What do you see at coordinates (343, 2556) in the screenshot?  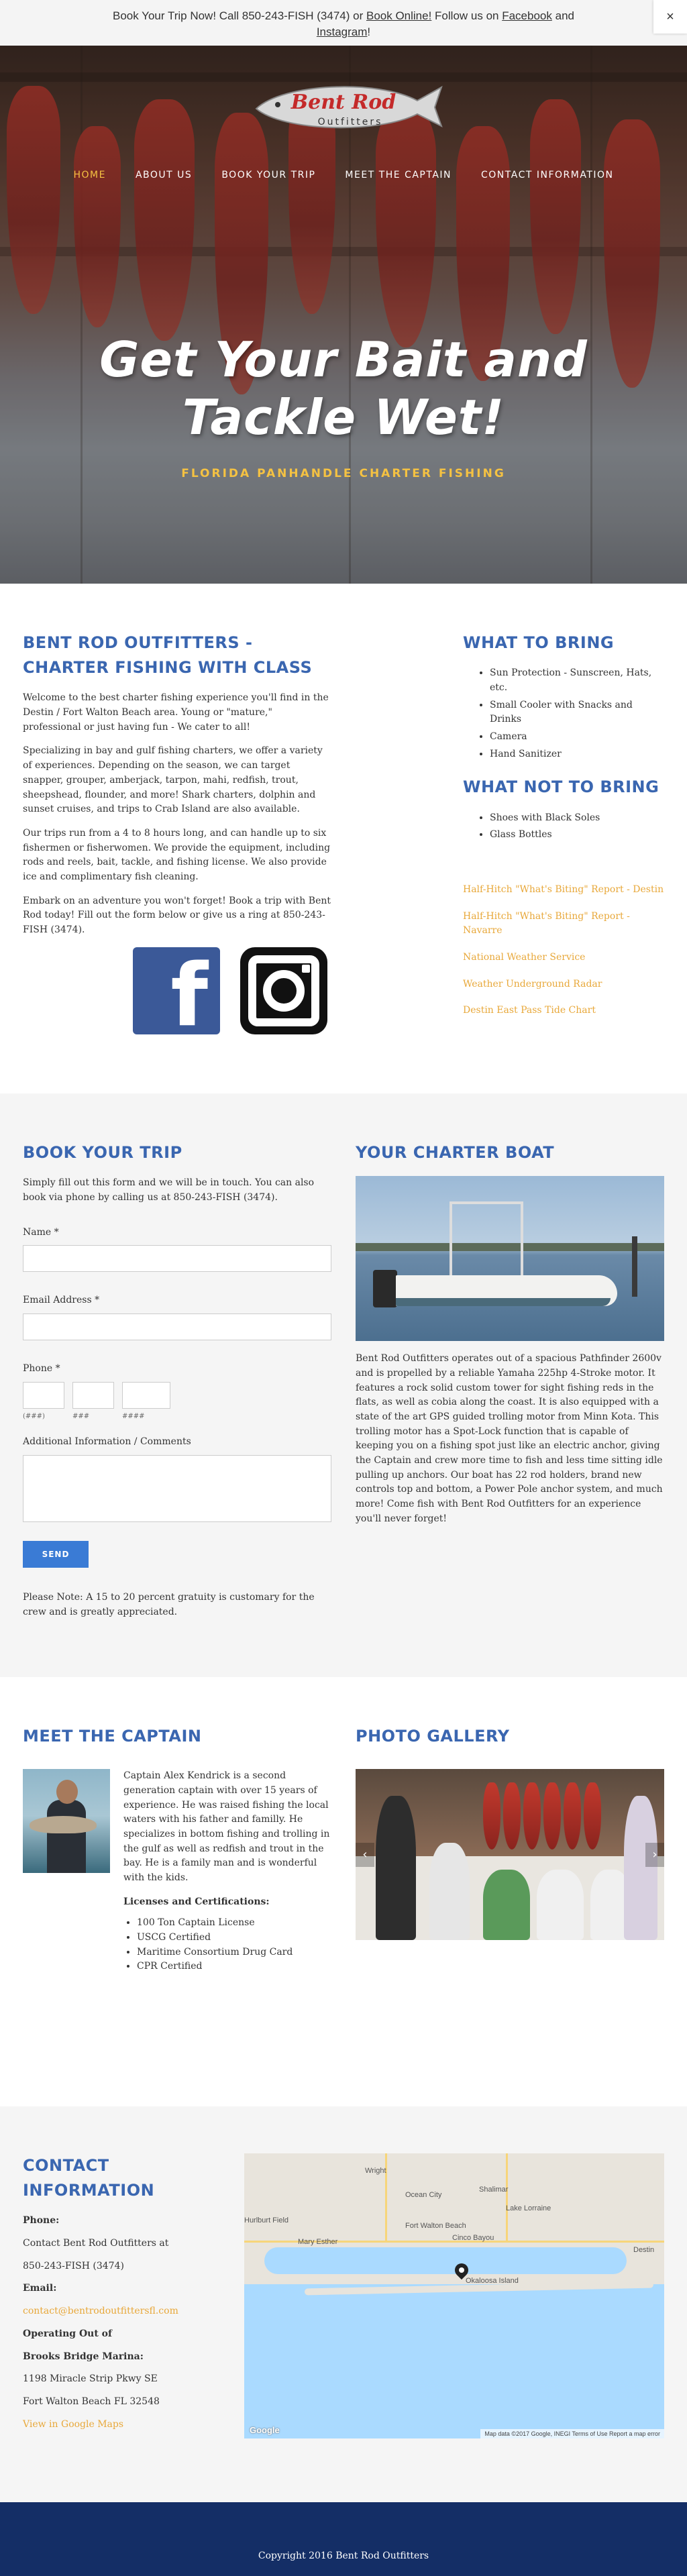 I see `copyright-text: Copyright 2016 Bent Rod Outfitters` at bounding box center [343, 2556].